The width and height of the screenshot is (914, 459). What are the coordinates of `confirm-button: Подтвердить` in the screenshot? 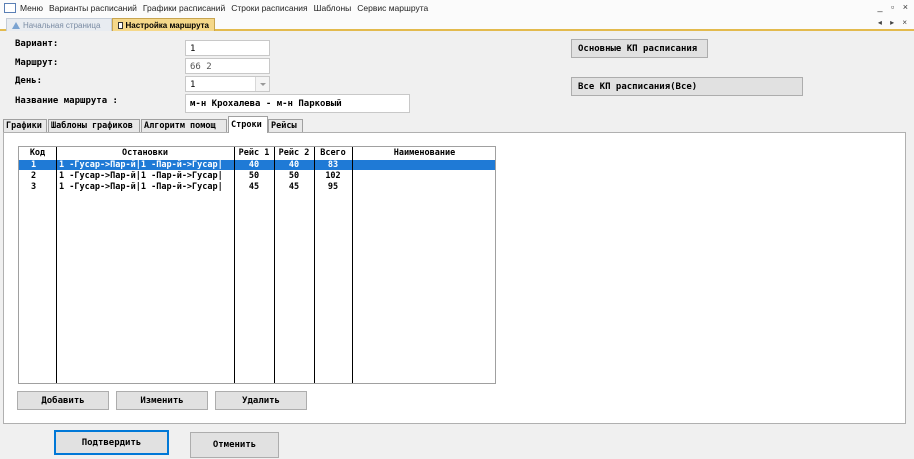 It's located at (111, 442).